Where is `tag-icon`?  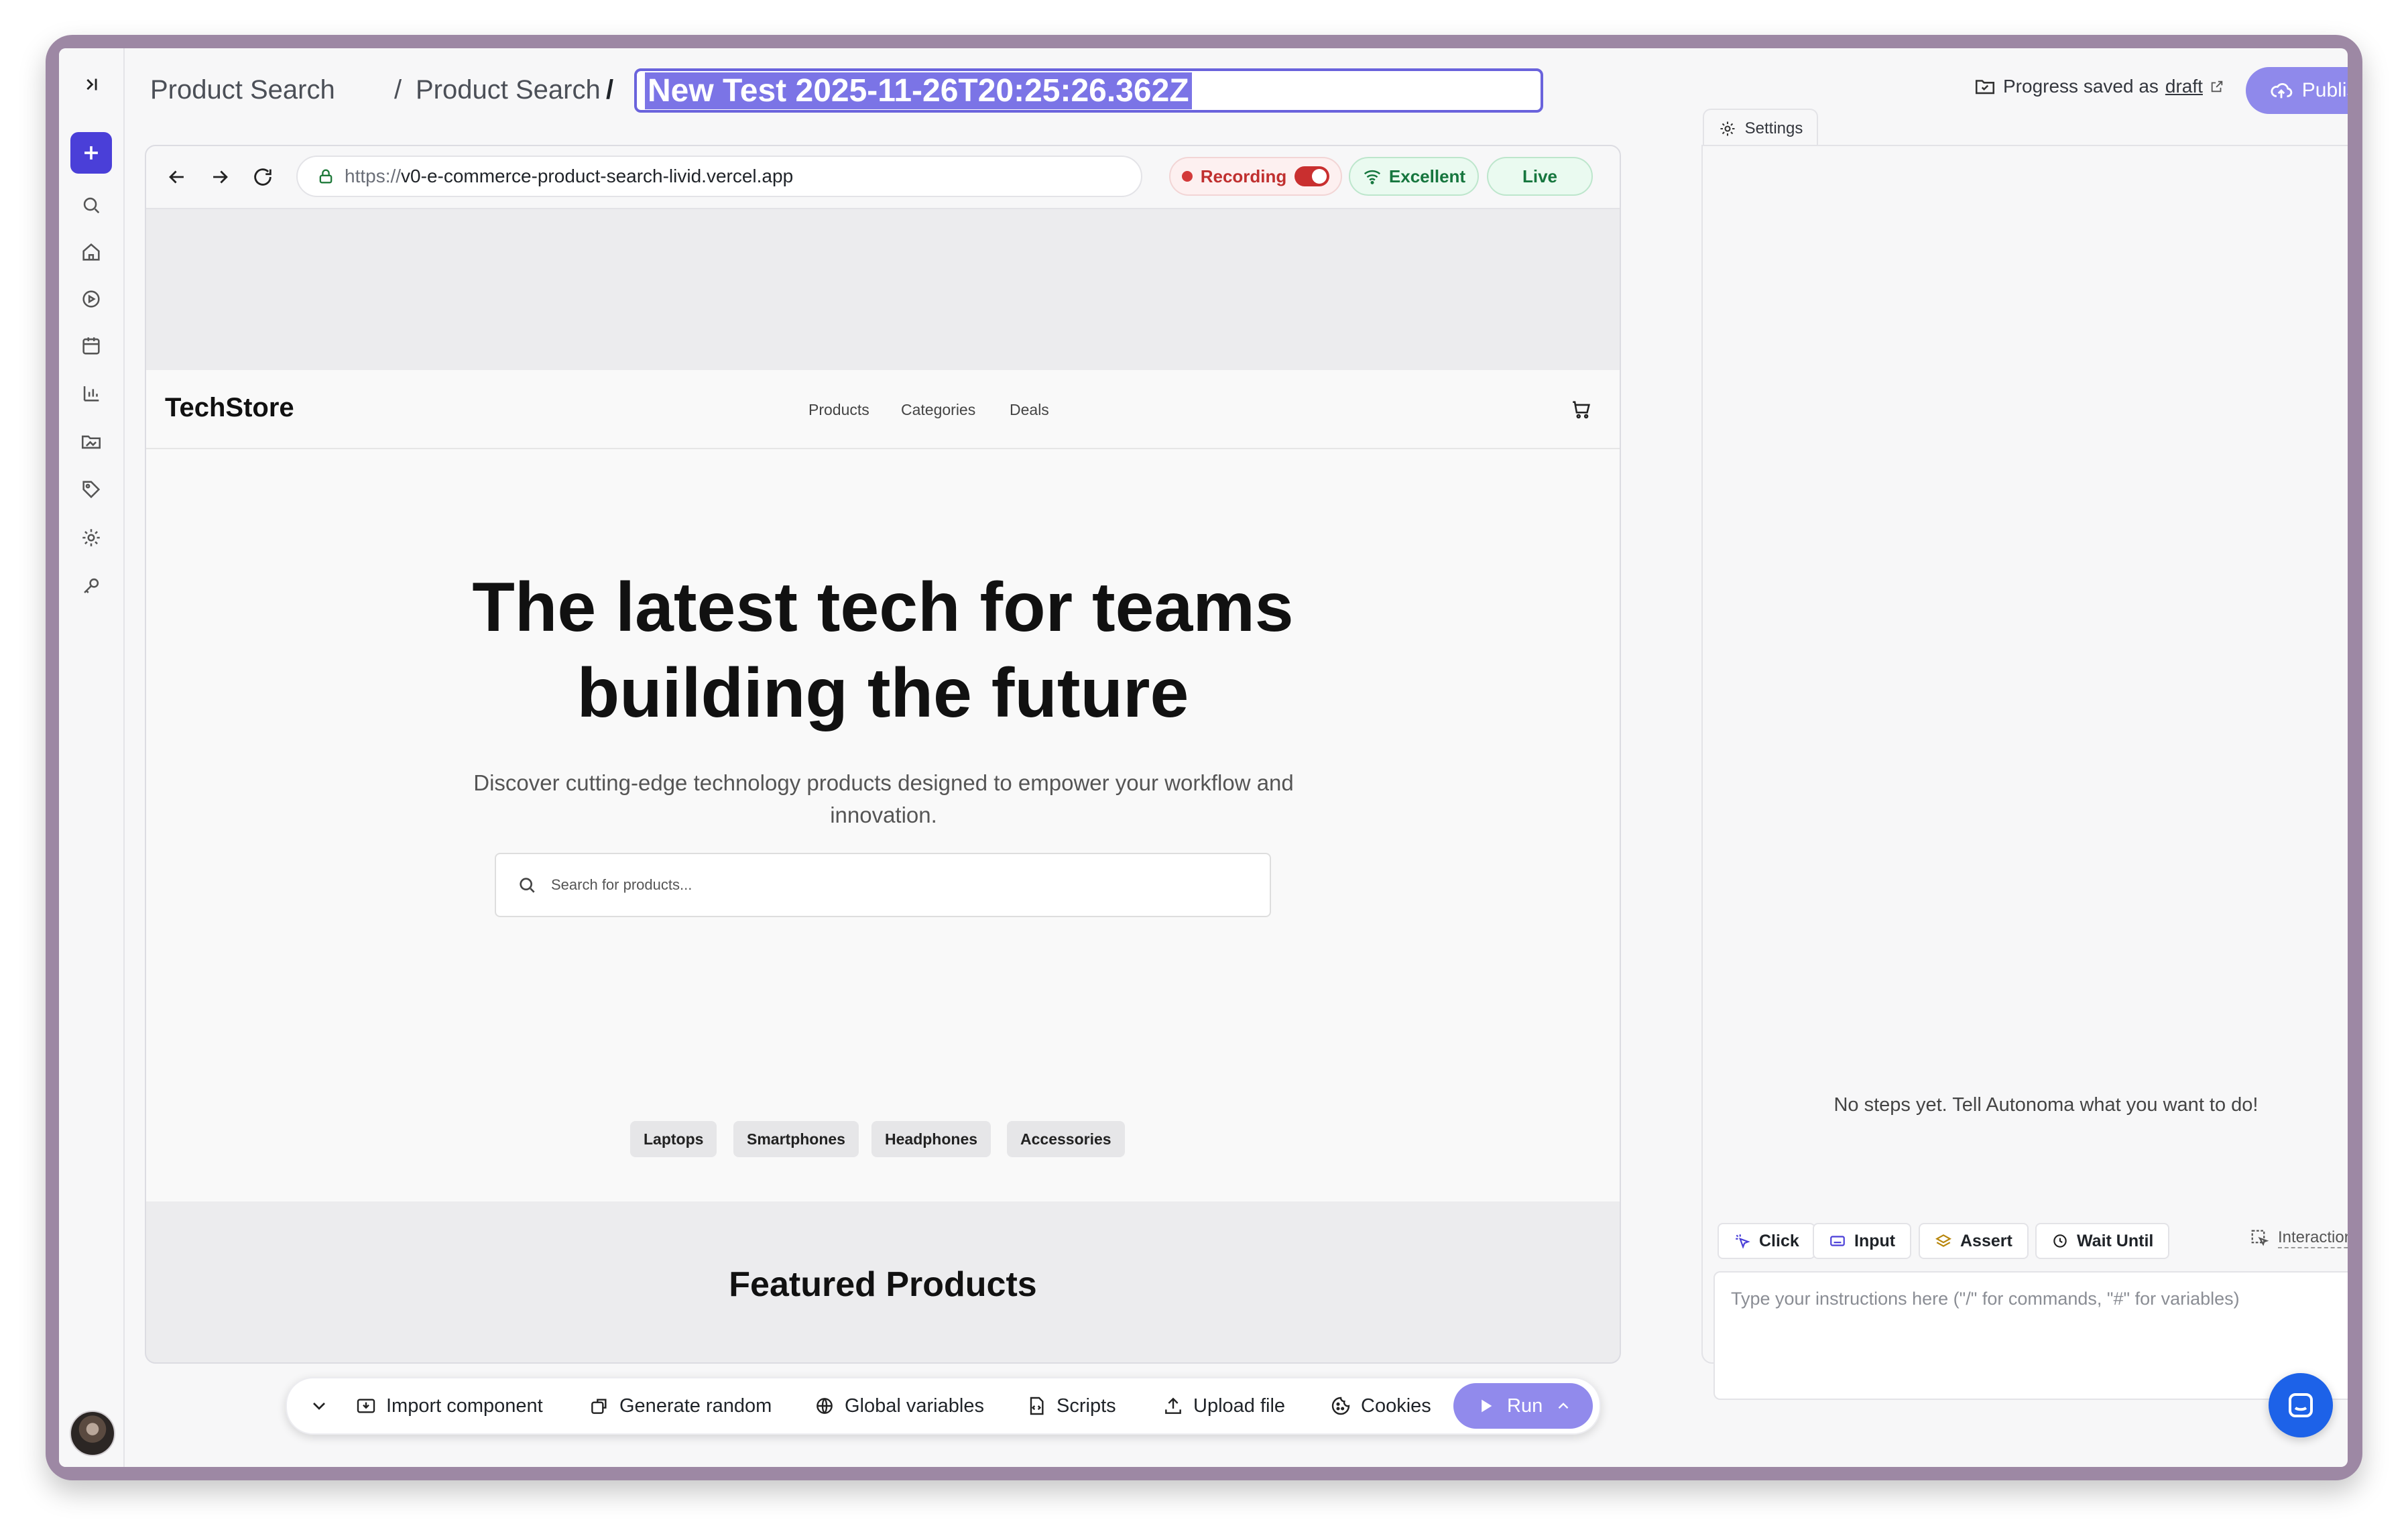 tag-icon is located at coordinates (91, 489).